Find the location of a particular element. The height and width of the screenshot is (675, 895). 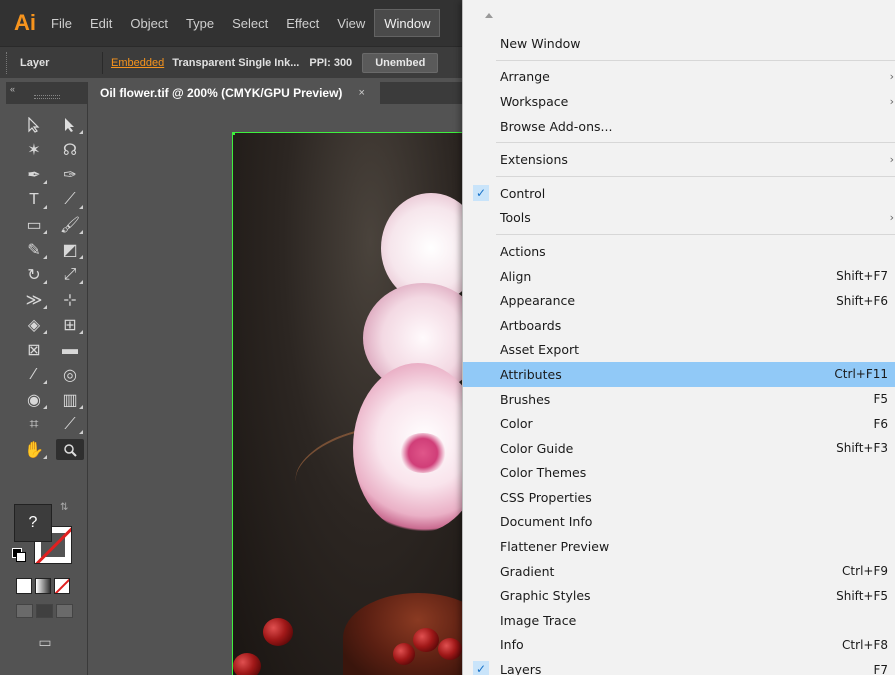

rotate-tool-icon: ↻ is located at coordinates (34, 274).